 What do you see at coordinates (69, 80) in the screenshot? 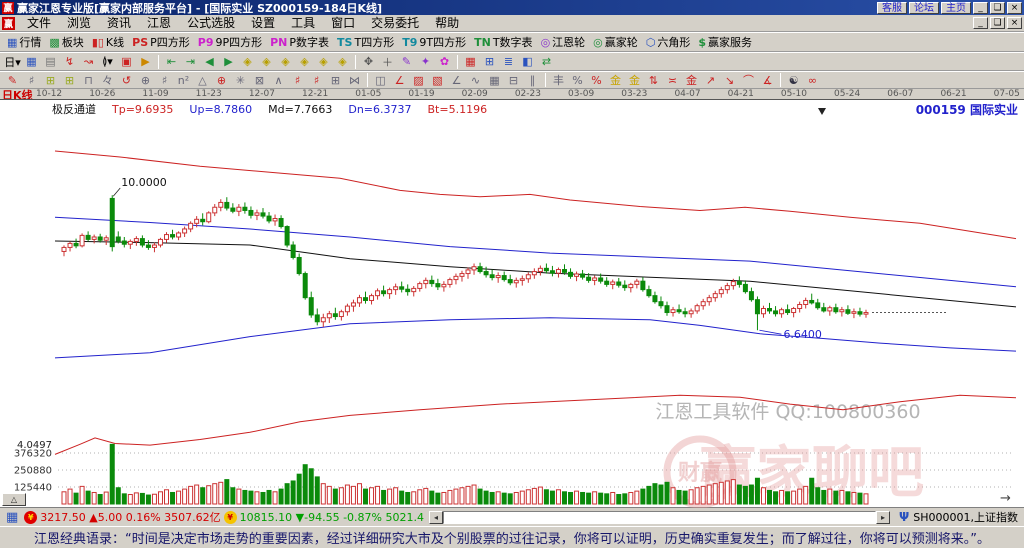
I see `gann-box2-icon: ⊞` at bounding box center [69, 80].